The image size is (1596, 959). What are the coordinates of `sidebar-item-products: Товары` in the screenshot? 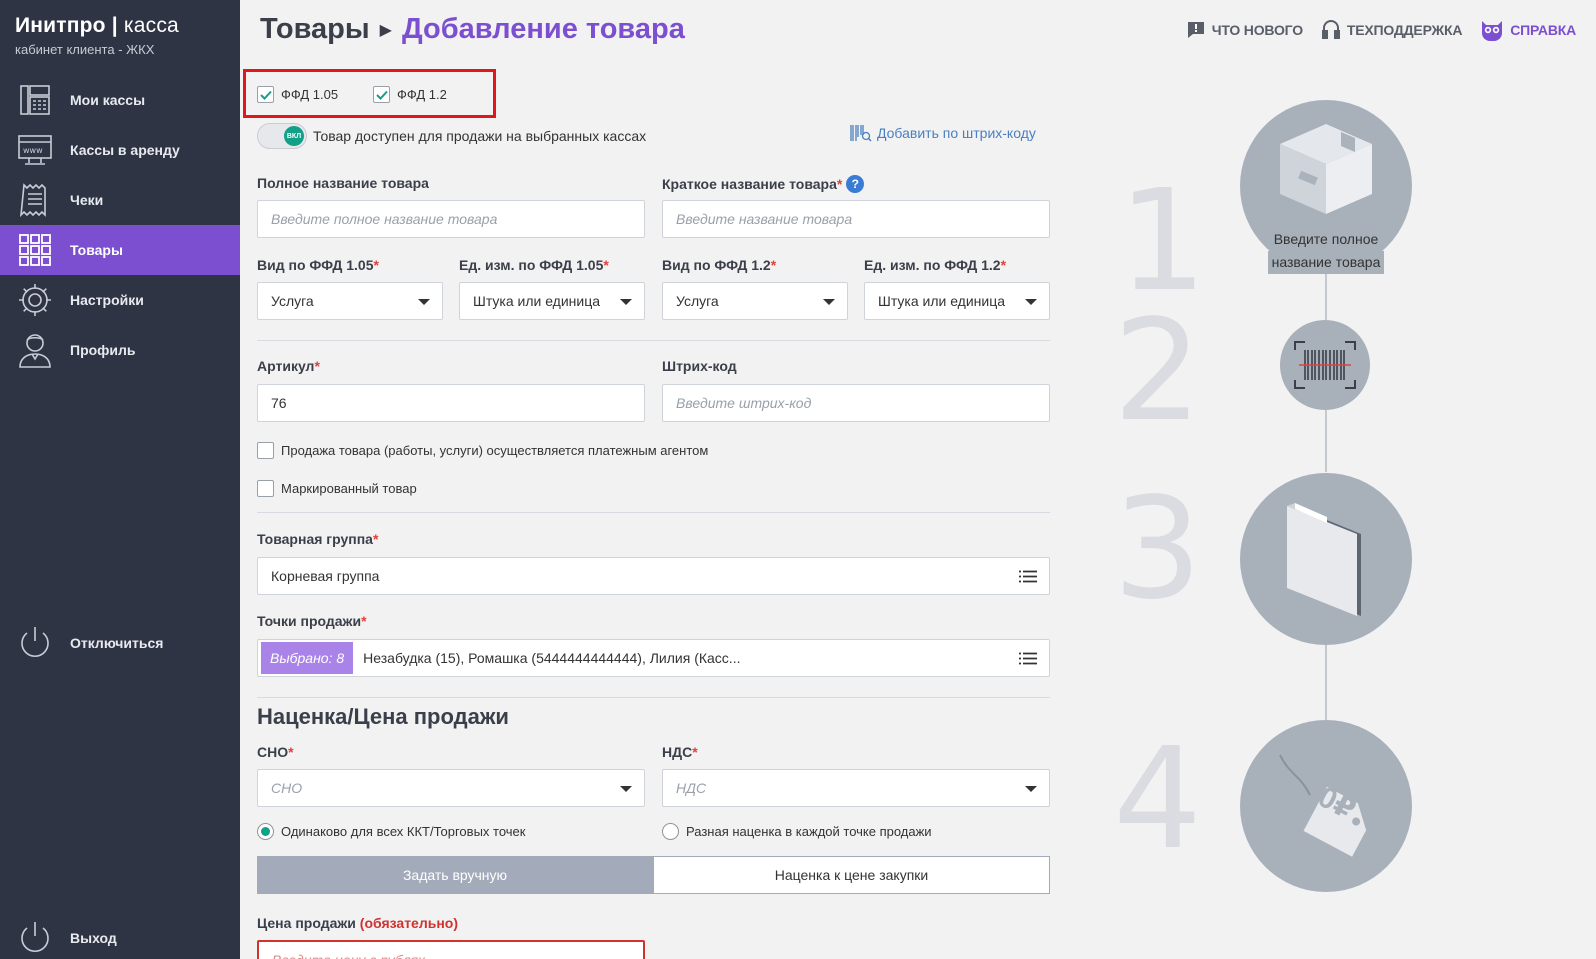 It's located at (120, 250).